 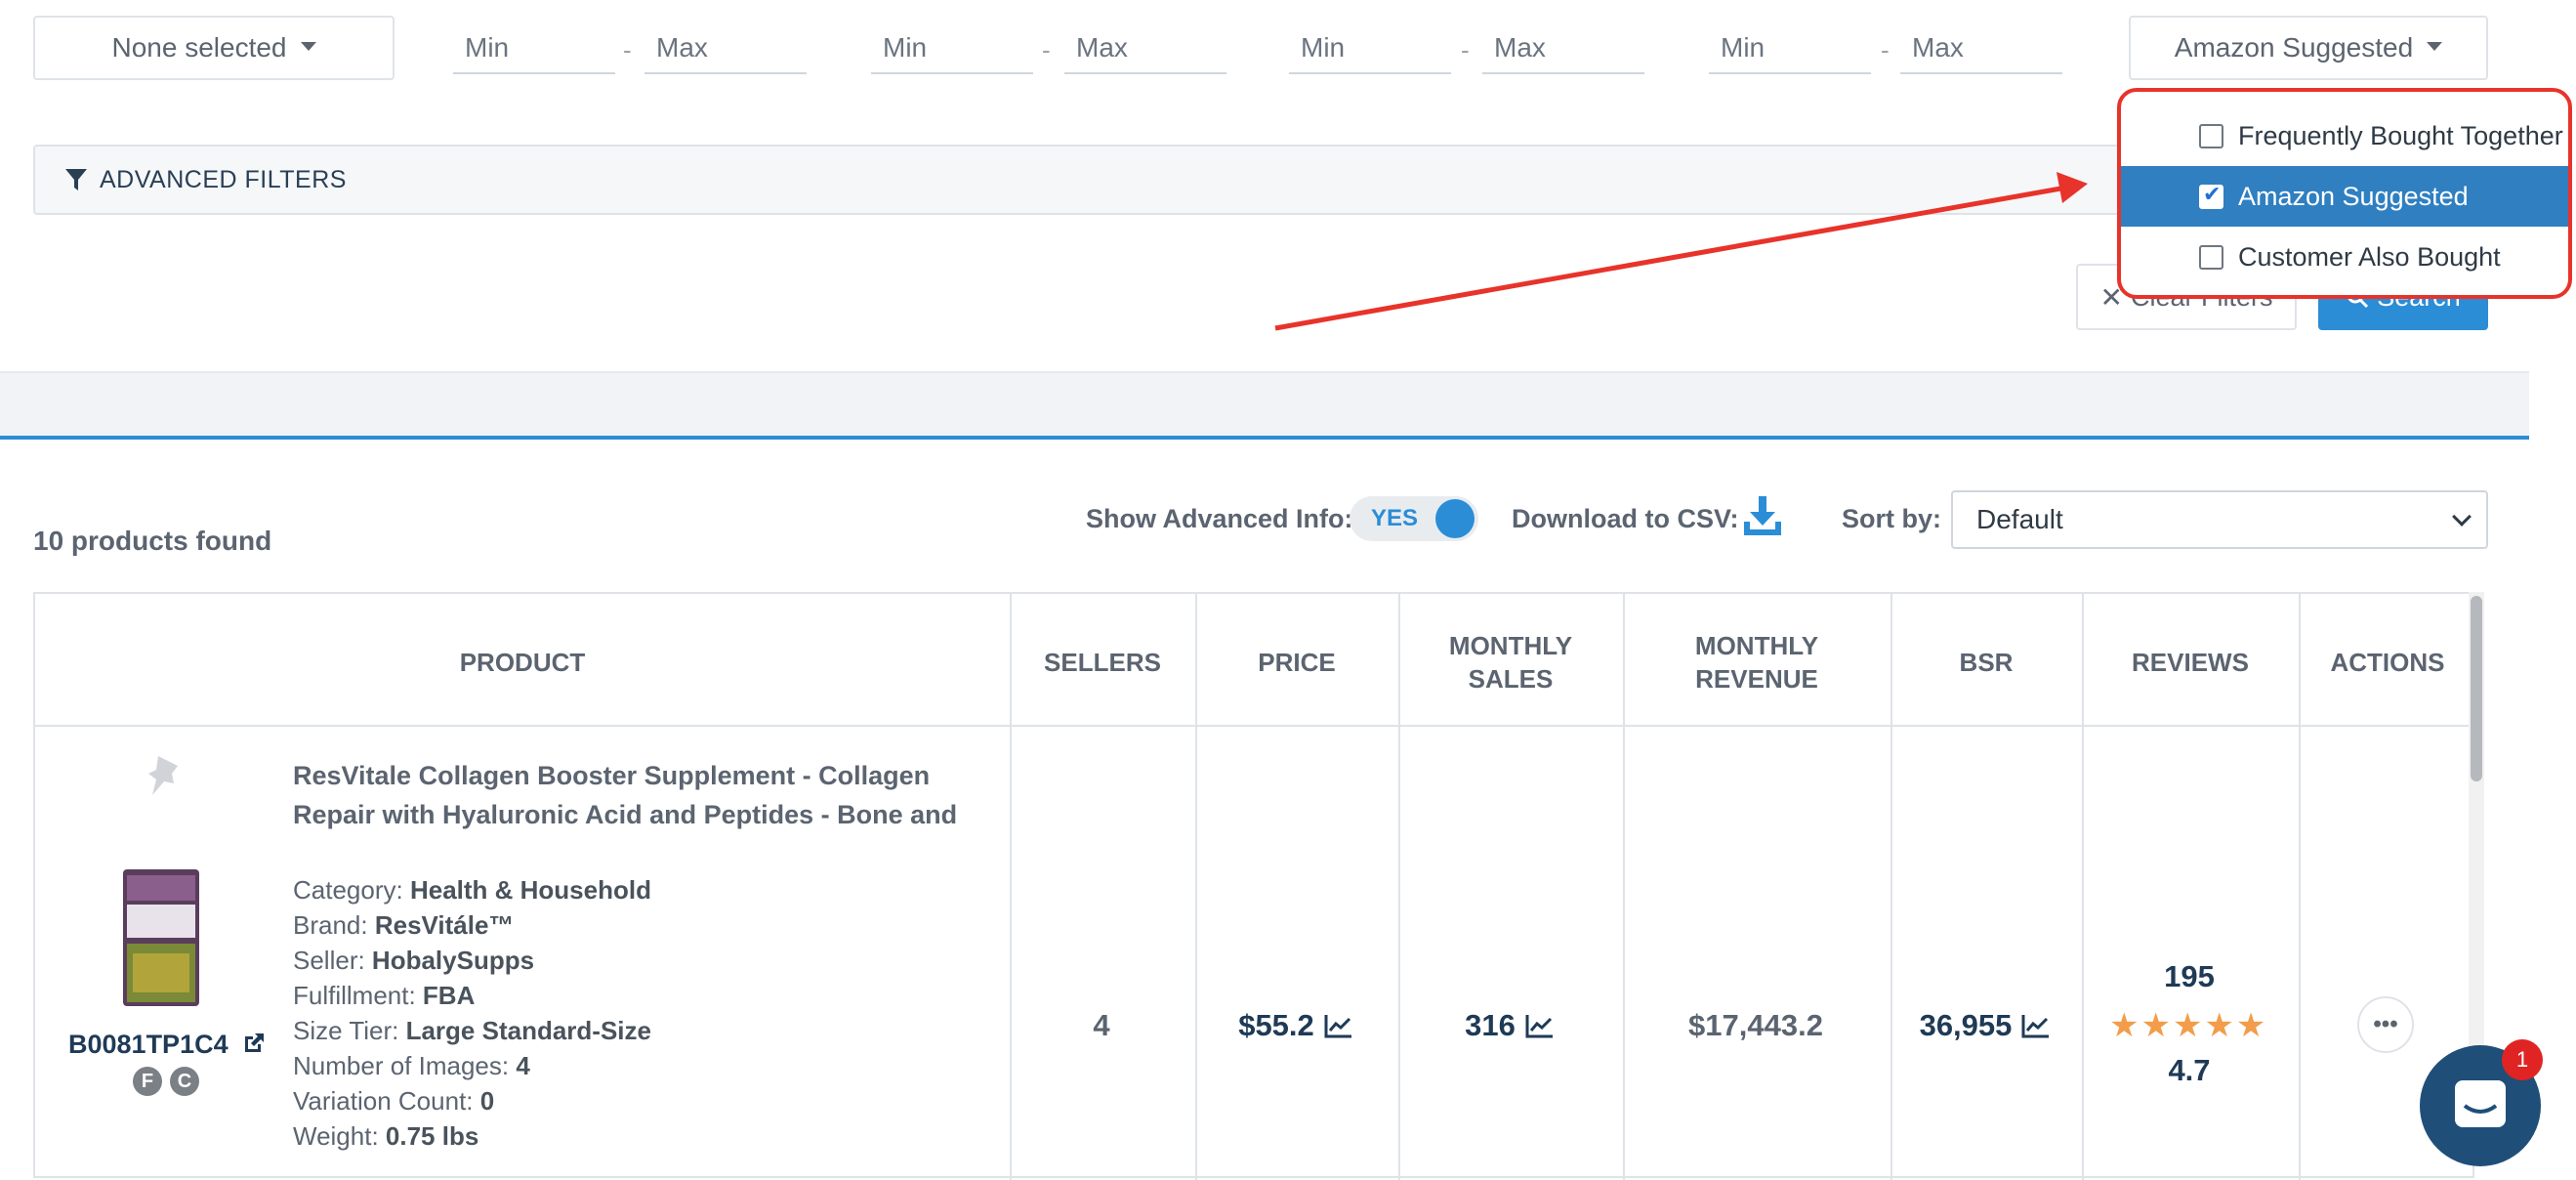 I want to click on column-header-price: PRICE, so click(x=1296, y=662).